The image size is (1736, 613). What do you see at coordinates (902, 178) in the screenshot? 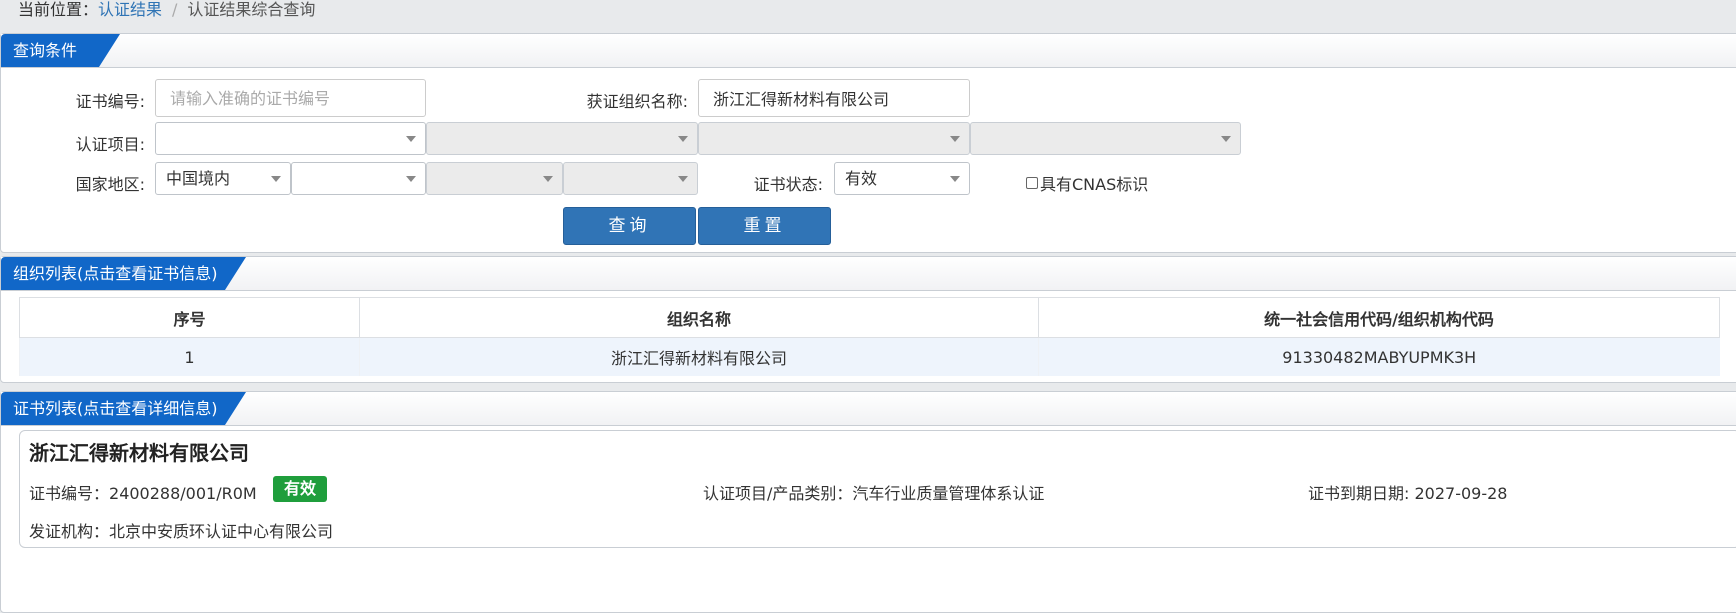
I see `status-select: 有效` at bounding box center [902, 178].